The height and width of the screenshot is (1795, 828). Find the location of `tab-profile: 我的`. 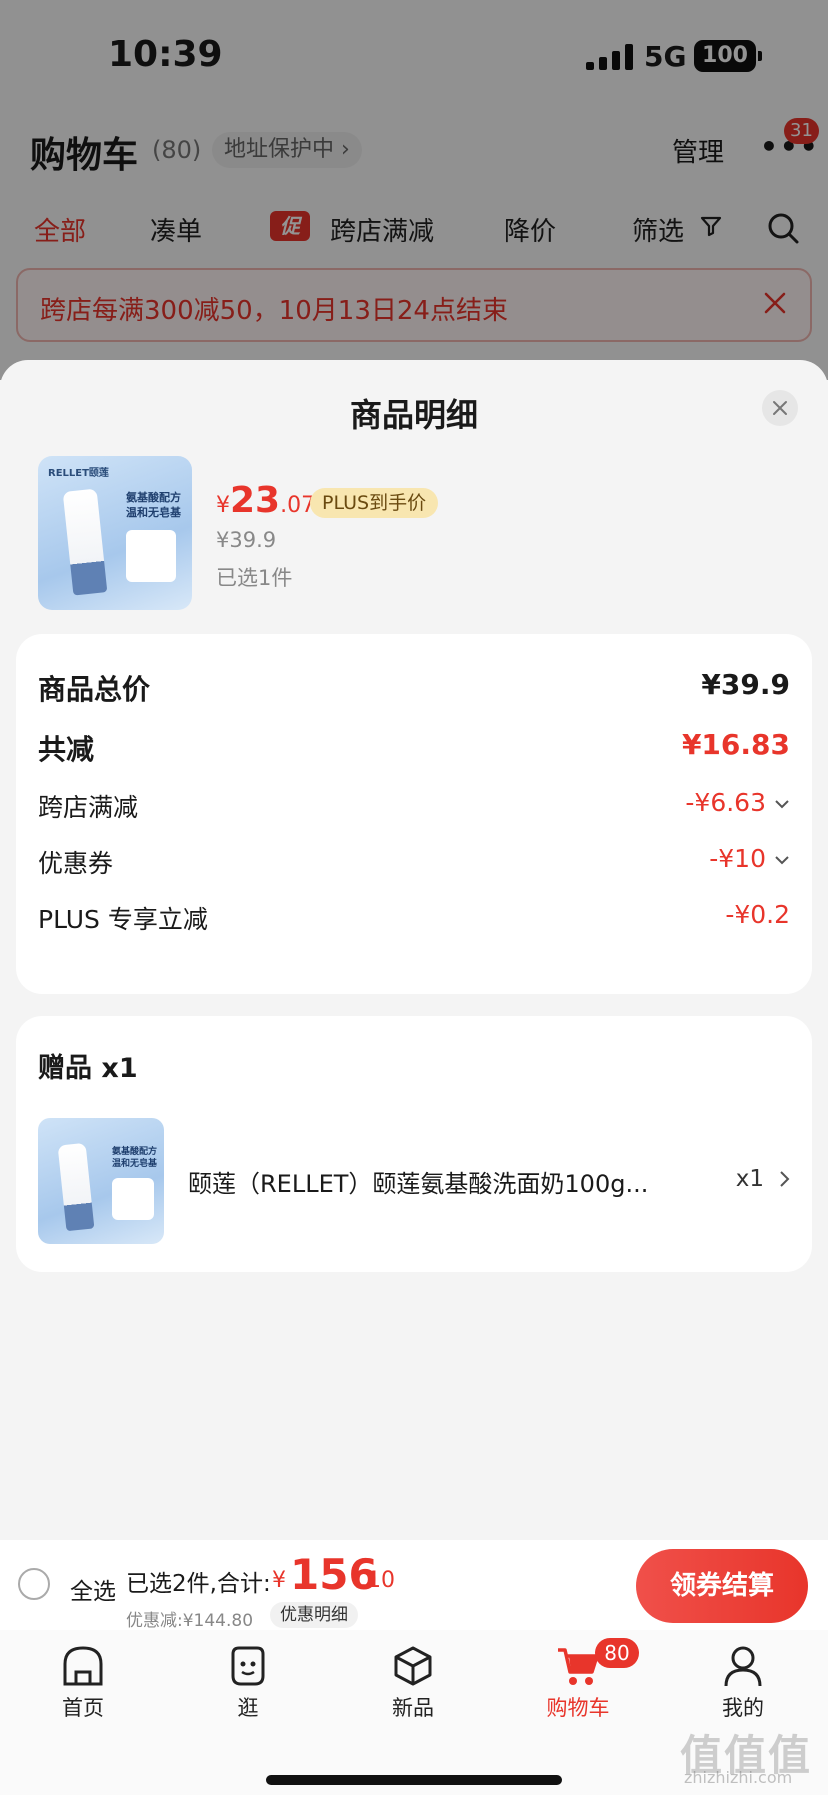

tab-profile: 我的 is located at coordinates (743, 1683).